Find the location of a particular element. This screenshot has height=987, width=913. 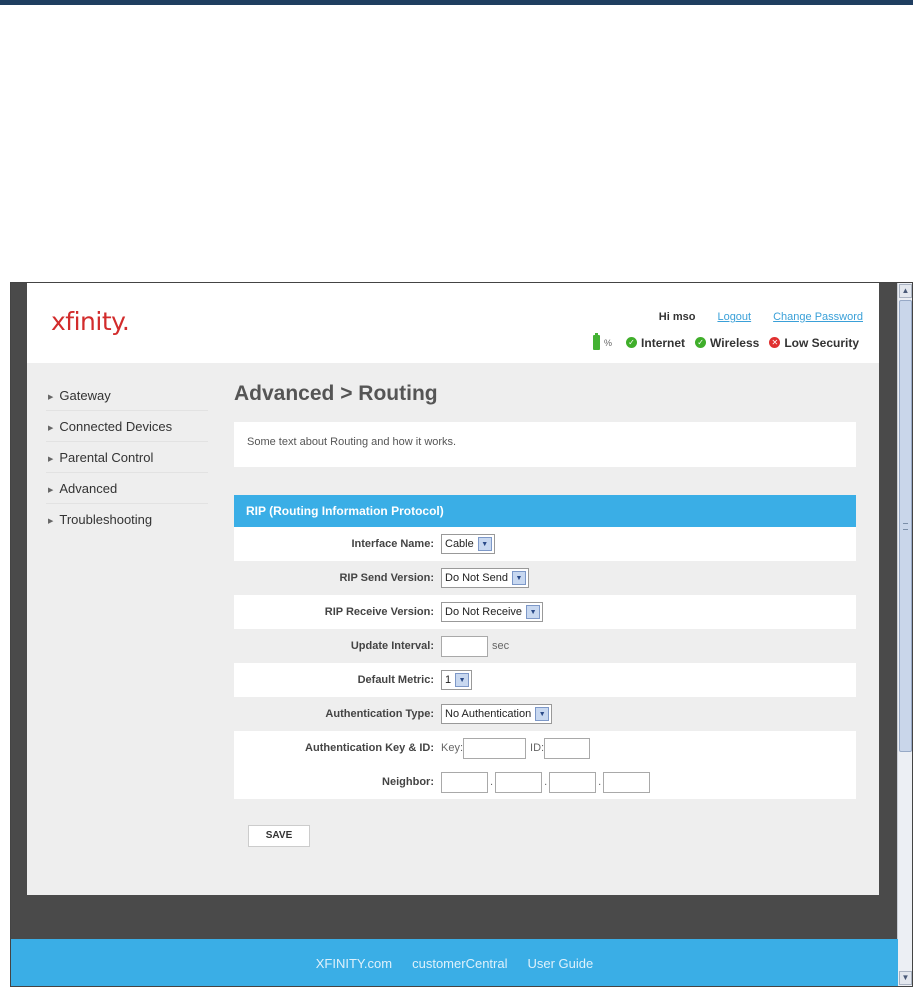

neighbor-octet-2-input is located at coordinates (519, 782).